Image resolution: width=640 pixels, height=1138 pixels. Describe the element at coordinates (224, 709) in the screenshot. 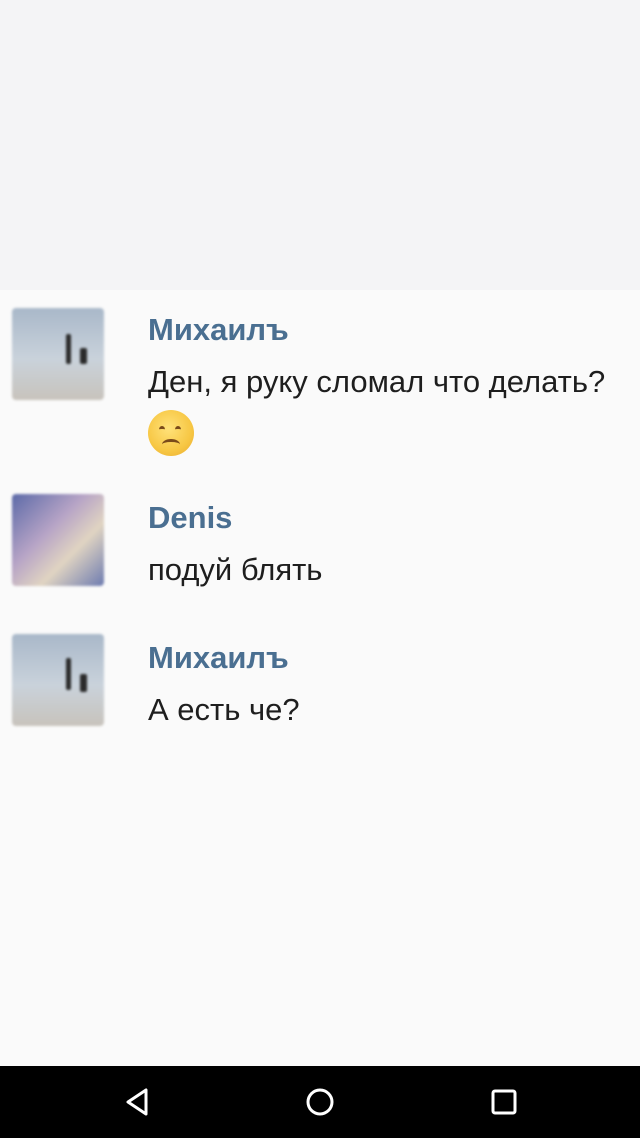

I see `message-text: А есть че?` at that location.